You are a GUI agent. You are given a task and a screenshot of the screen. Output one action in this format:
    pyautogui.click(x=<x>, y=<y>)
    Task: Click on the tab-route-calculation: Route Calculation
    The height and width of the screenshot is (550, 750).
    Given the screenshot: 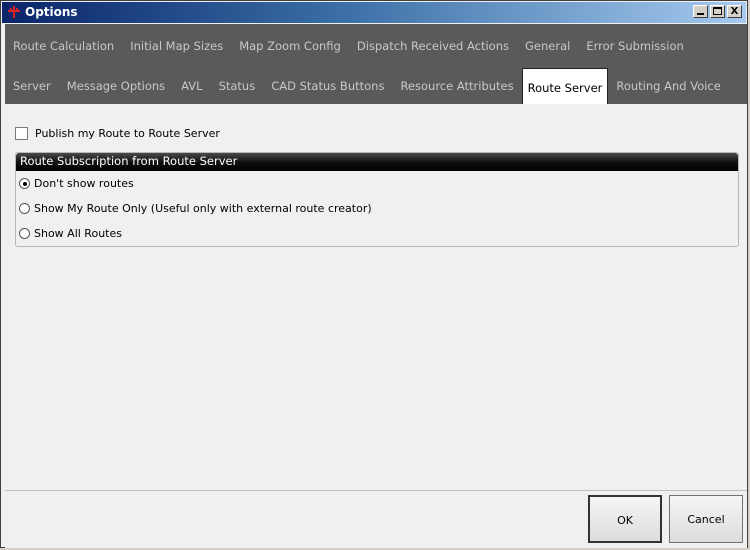 What is the action you would take?
    pyautogui.click(x=63, y=46)
    